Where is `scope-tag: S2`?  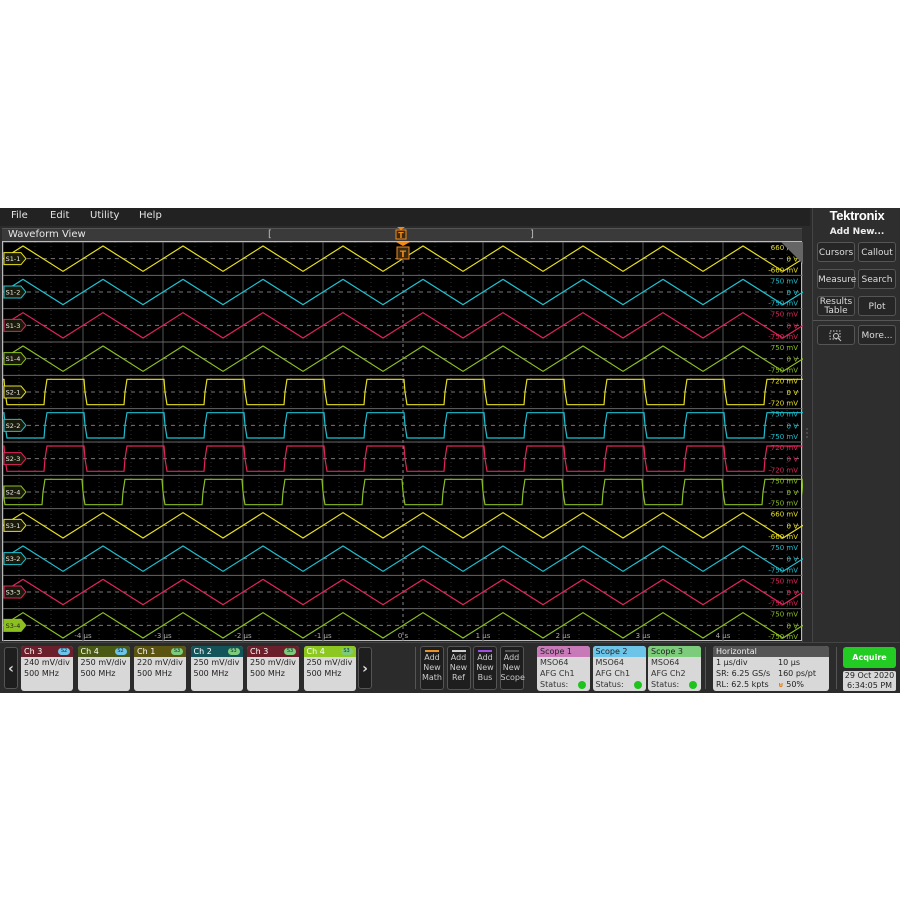 scope-tag: S2 is located at coordinates (120, 651).